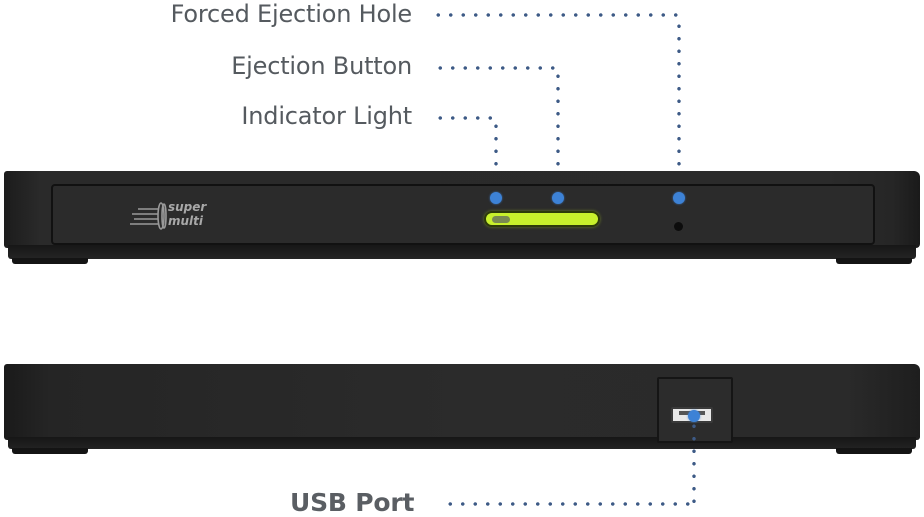  I want to click on drive-front-foot-left, so click(50, 261).